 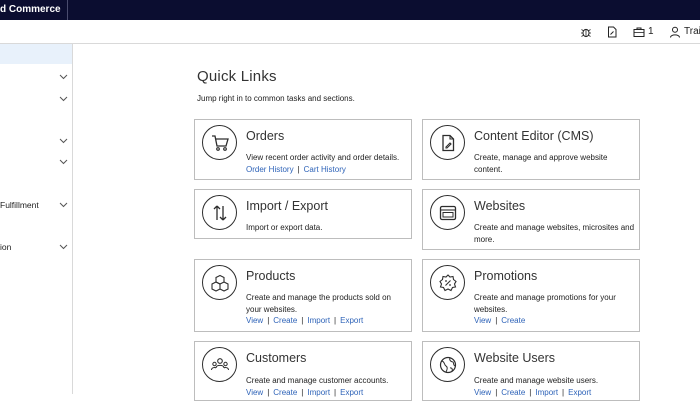 I want to click on card-description: Import or export data., so click(x=284, y=227).